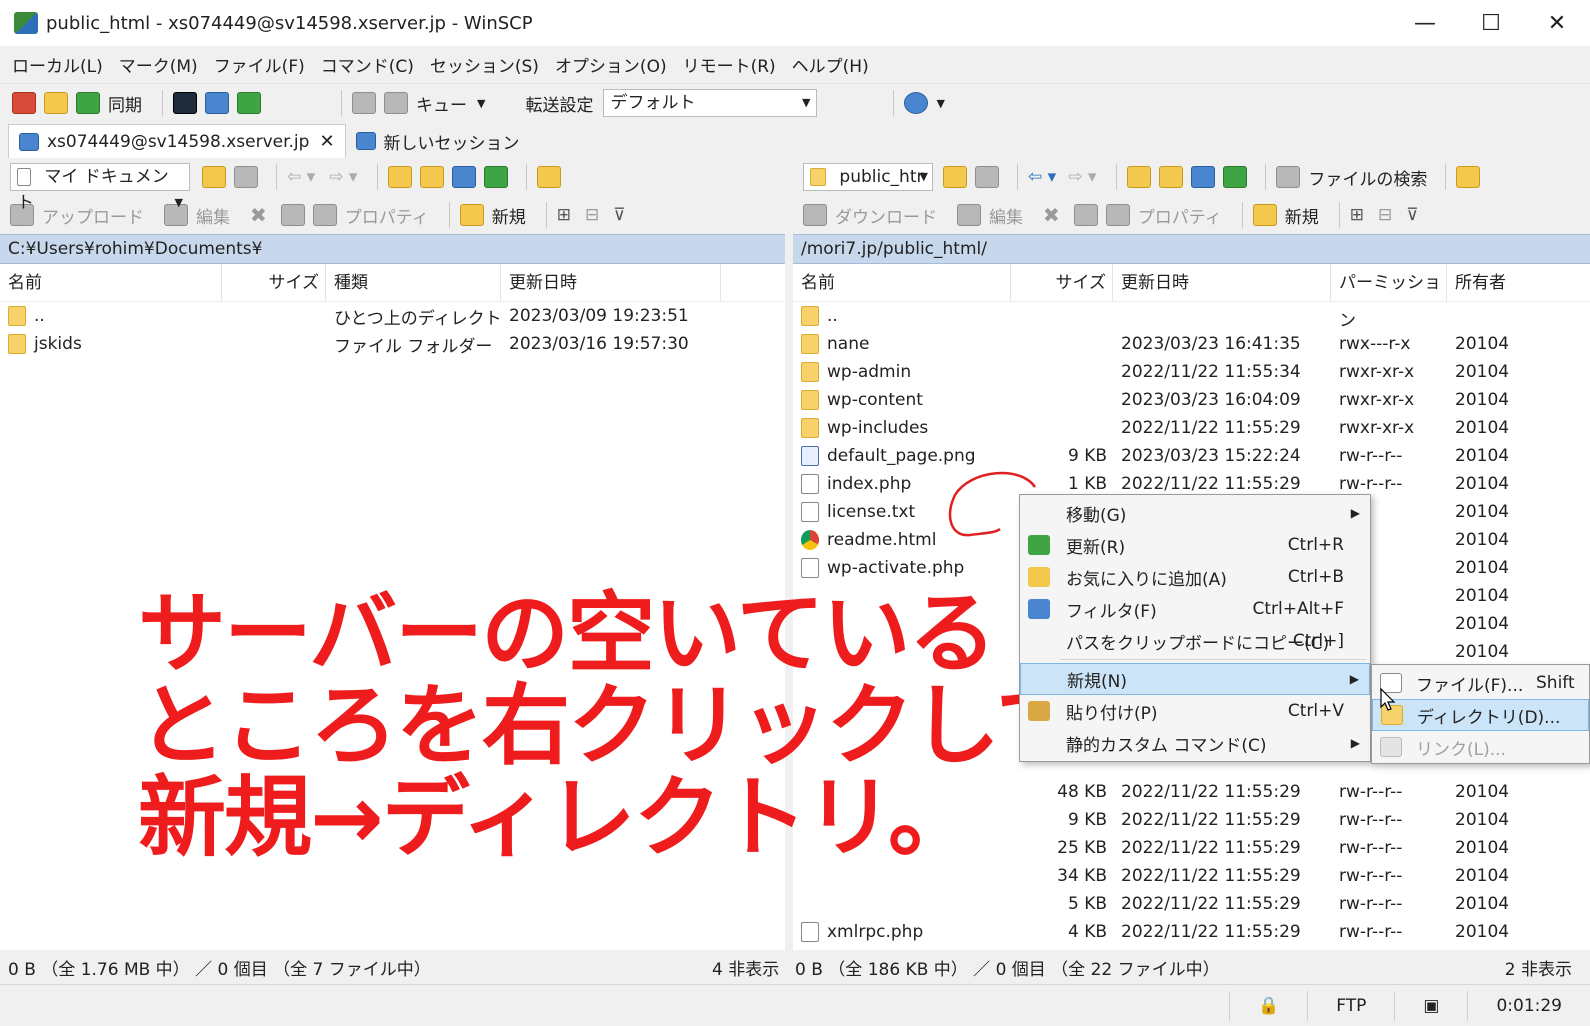 This screenshot has height=1026, width=1590. What do you see at coordinates (1302, 215) in the screenshot?
I see `new-button: 新規` at bounding box center [1302, 215].